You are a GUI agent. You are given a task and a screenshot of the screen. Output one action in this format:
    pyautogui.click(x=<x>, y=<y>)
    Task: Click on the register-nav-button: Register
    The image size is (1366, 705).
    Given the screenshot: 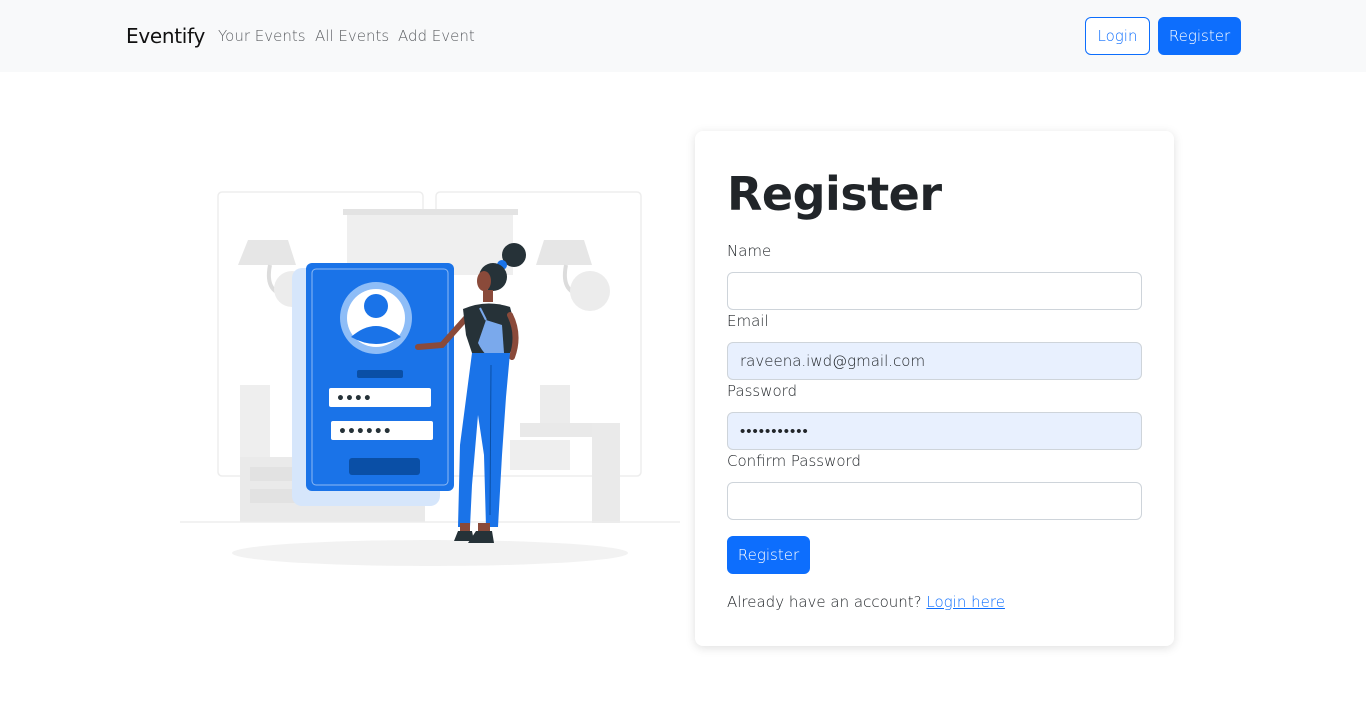 What is the action you would take?
    pyautogui.click(x=1199, y=36)
    